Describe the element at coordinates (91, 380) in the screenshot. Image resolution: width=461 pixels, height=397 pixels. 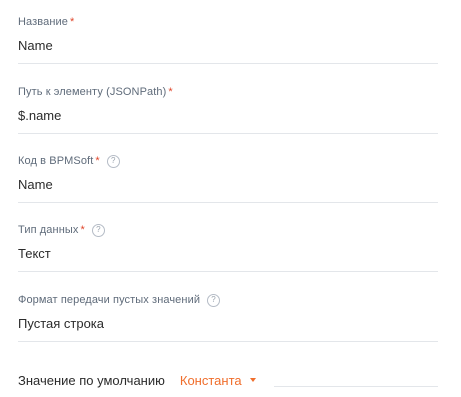
I see `default-value-label: Значение по умолчанию` at that location.